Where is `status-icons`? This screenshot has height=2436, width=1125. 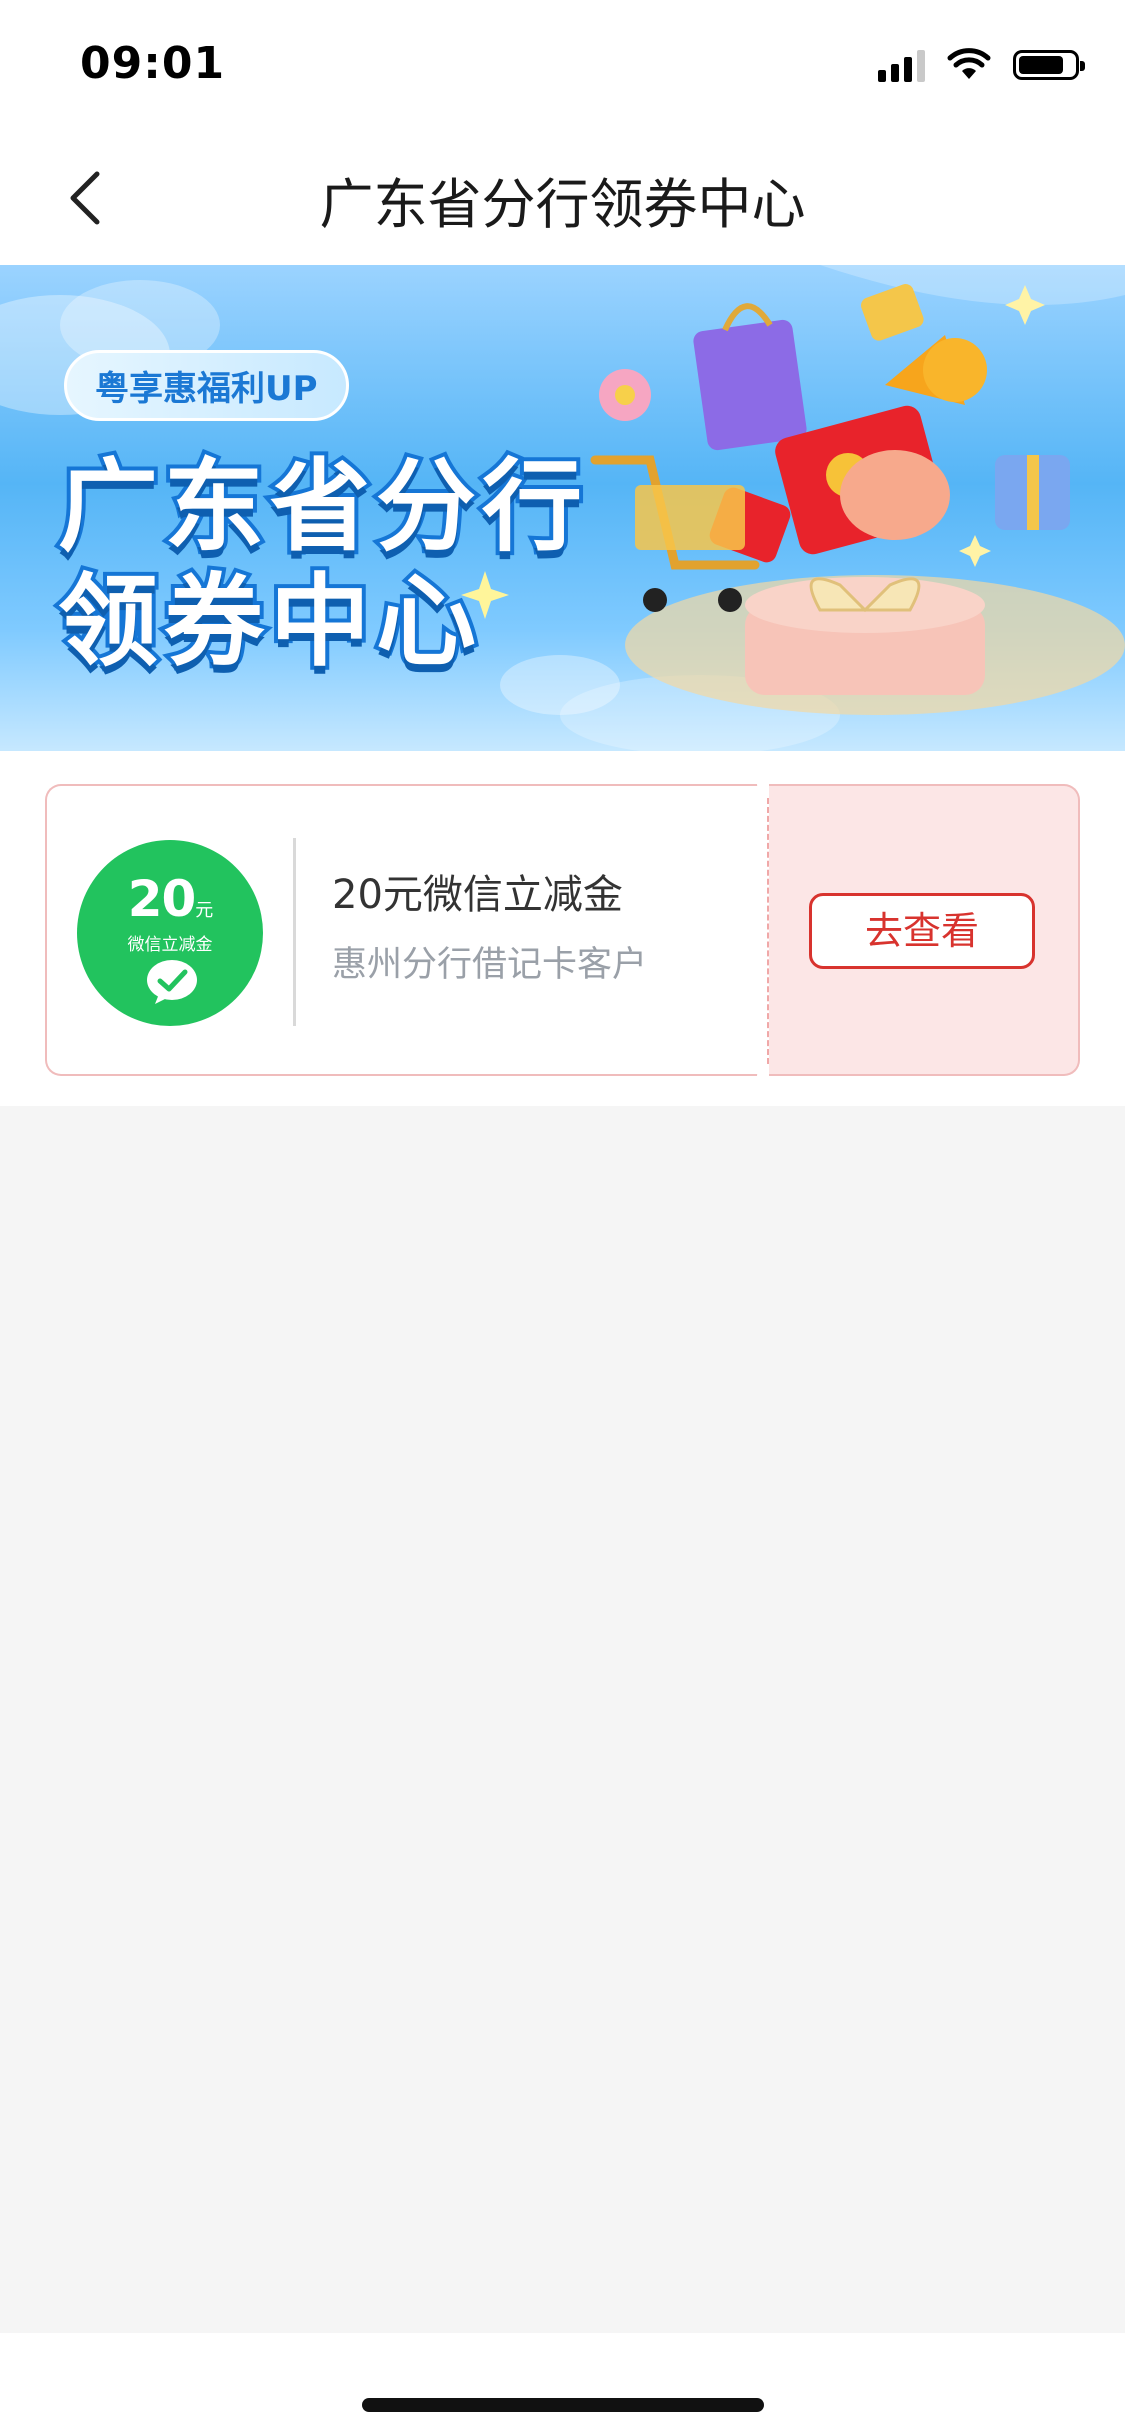
status-icons is located at coordinates (981, 65).